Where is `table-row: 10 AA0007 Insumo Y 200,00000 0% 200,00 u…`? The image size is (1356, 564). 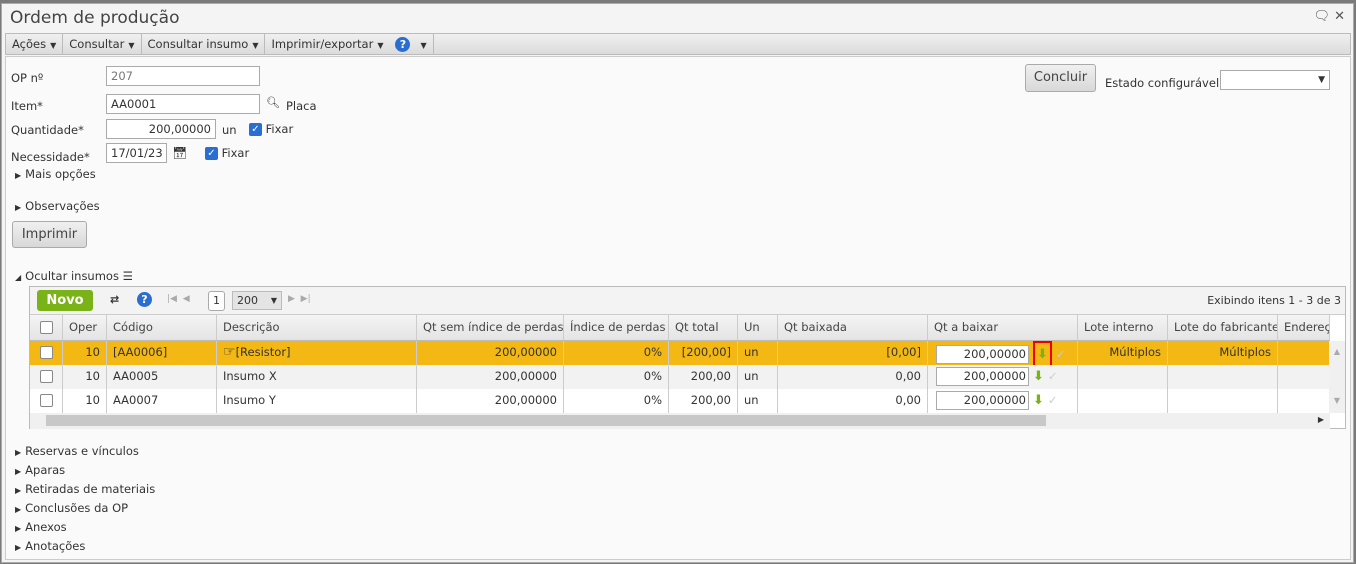 table-row: 10 AA0007 Insumo Y 200,00000 0% 200,00 u… is located at coordinates (680, 401).